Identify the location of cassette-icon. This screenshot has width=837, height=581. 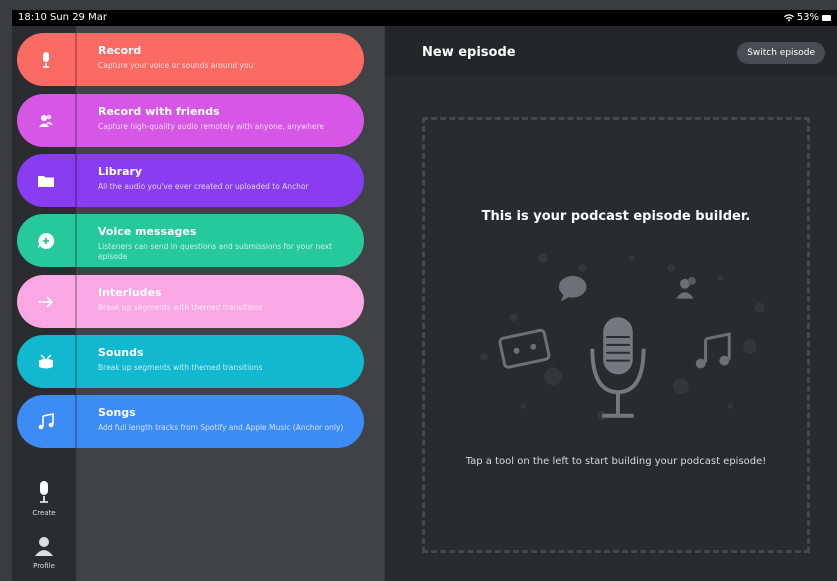
(524, 348).